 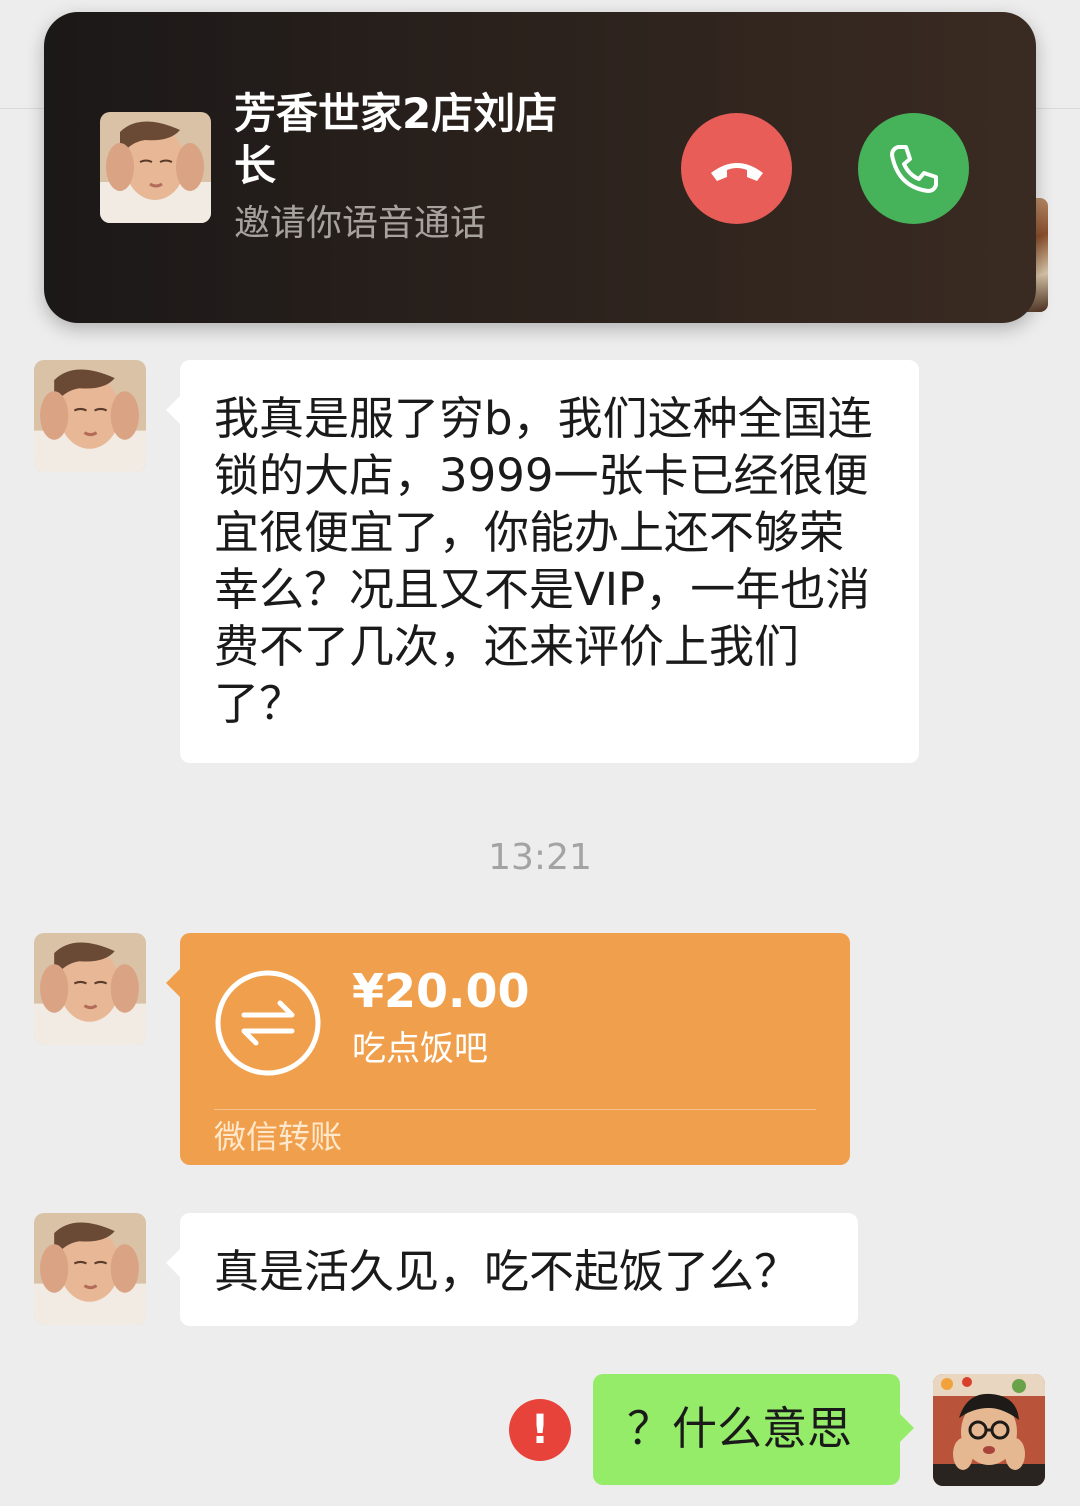 I want to click on my-avatar, so click(x=989, y=1430).